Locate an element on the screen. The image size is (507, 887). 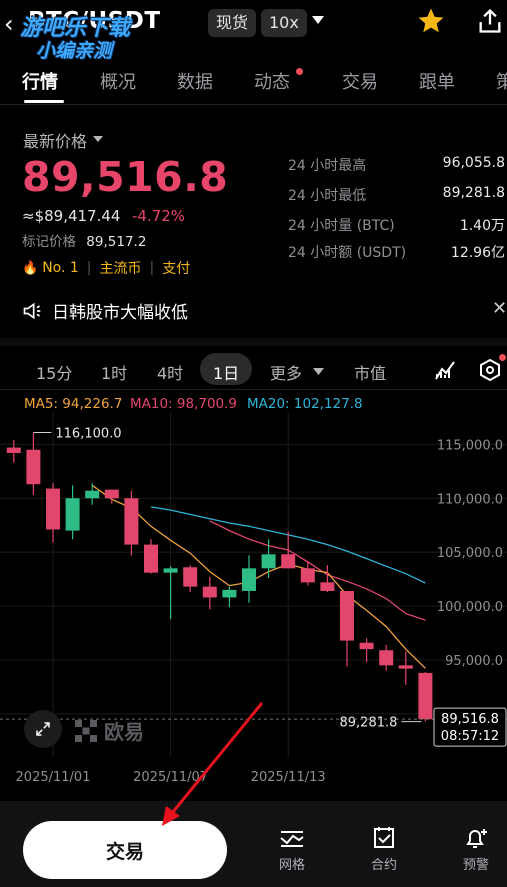
last-price-selector: 最新价格 is located at coordinates (63, 140).